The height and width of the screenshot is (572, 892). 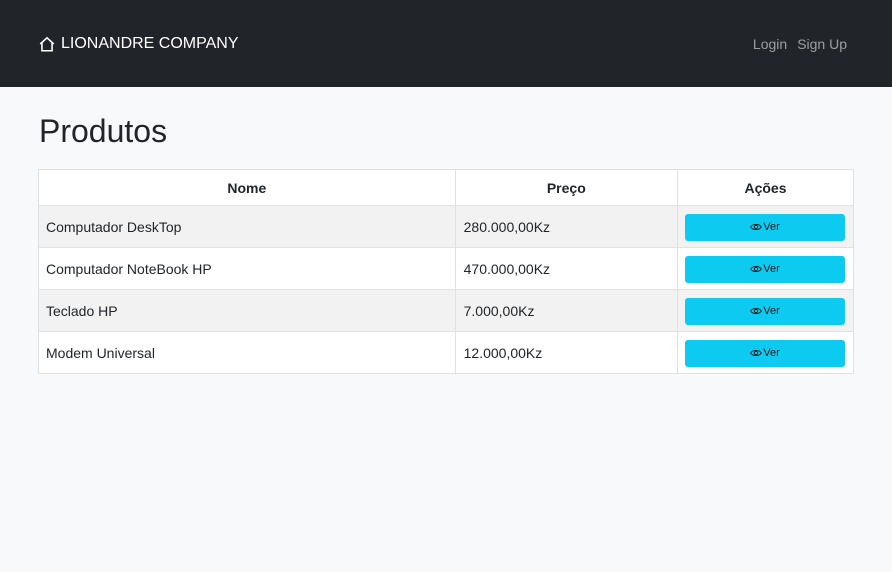 I want to click on table-row: Computador DeskTop 280.000,00Kz Ver, so click(x=446, y=226).